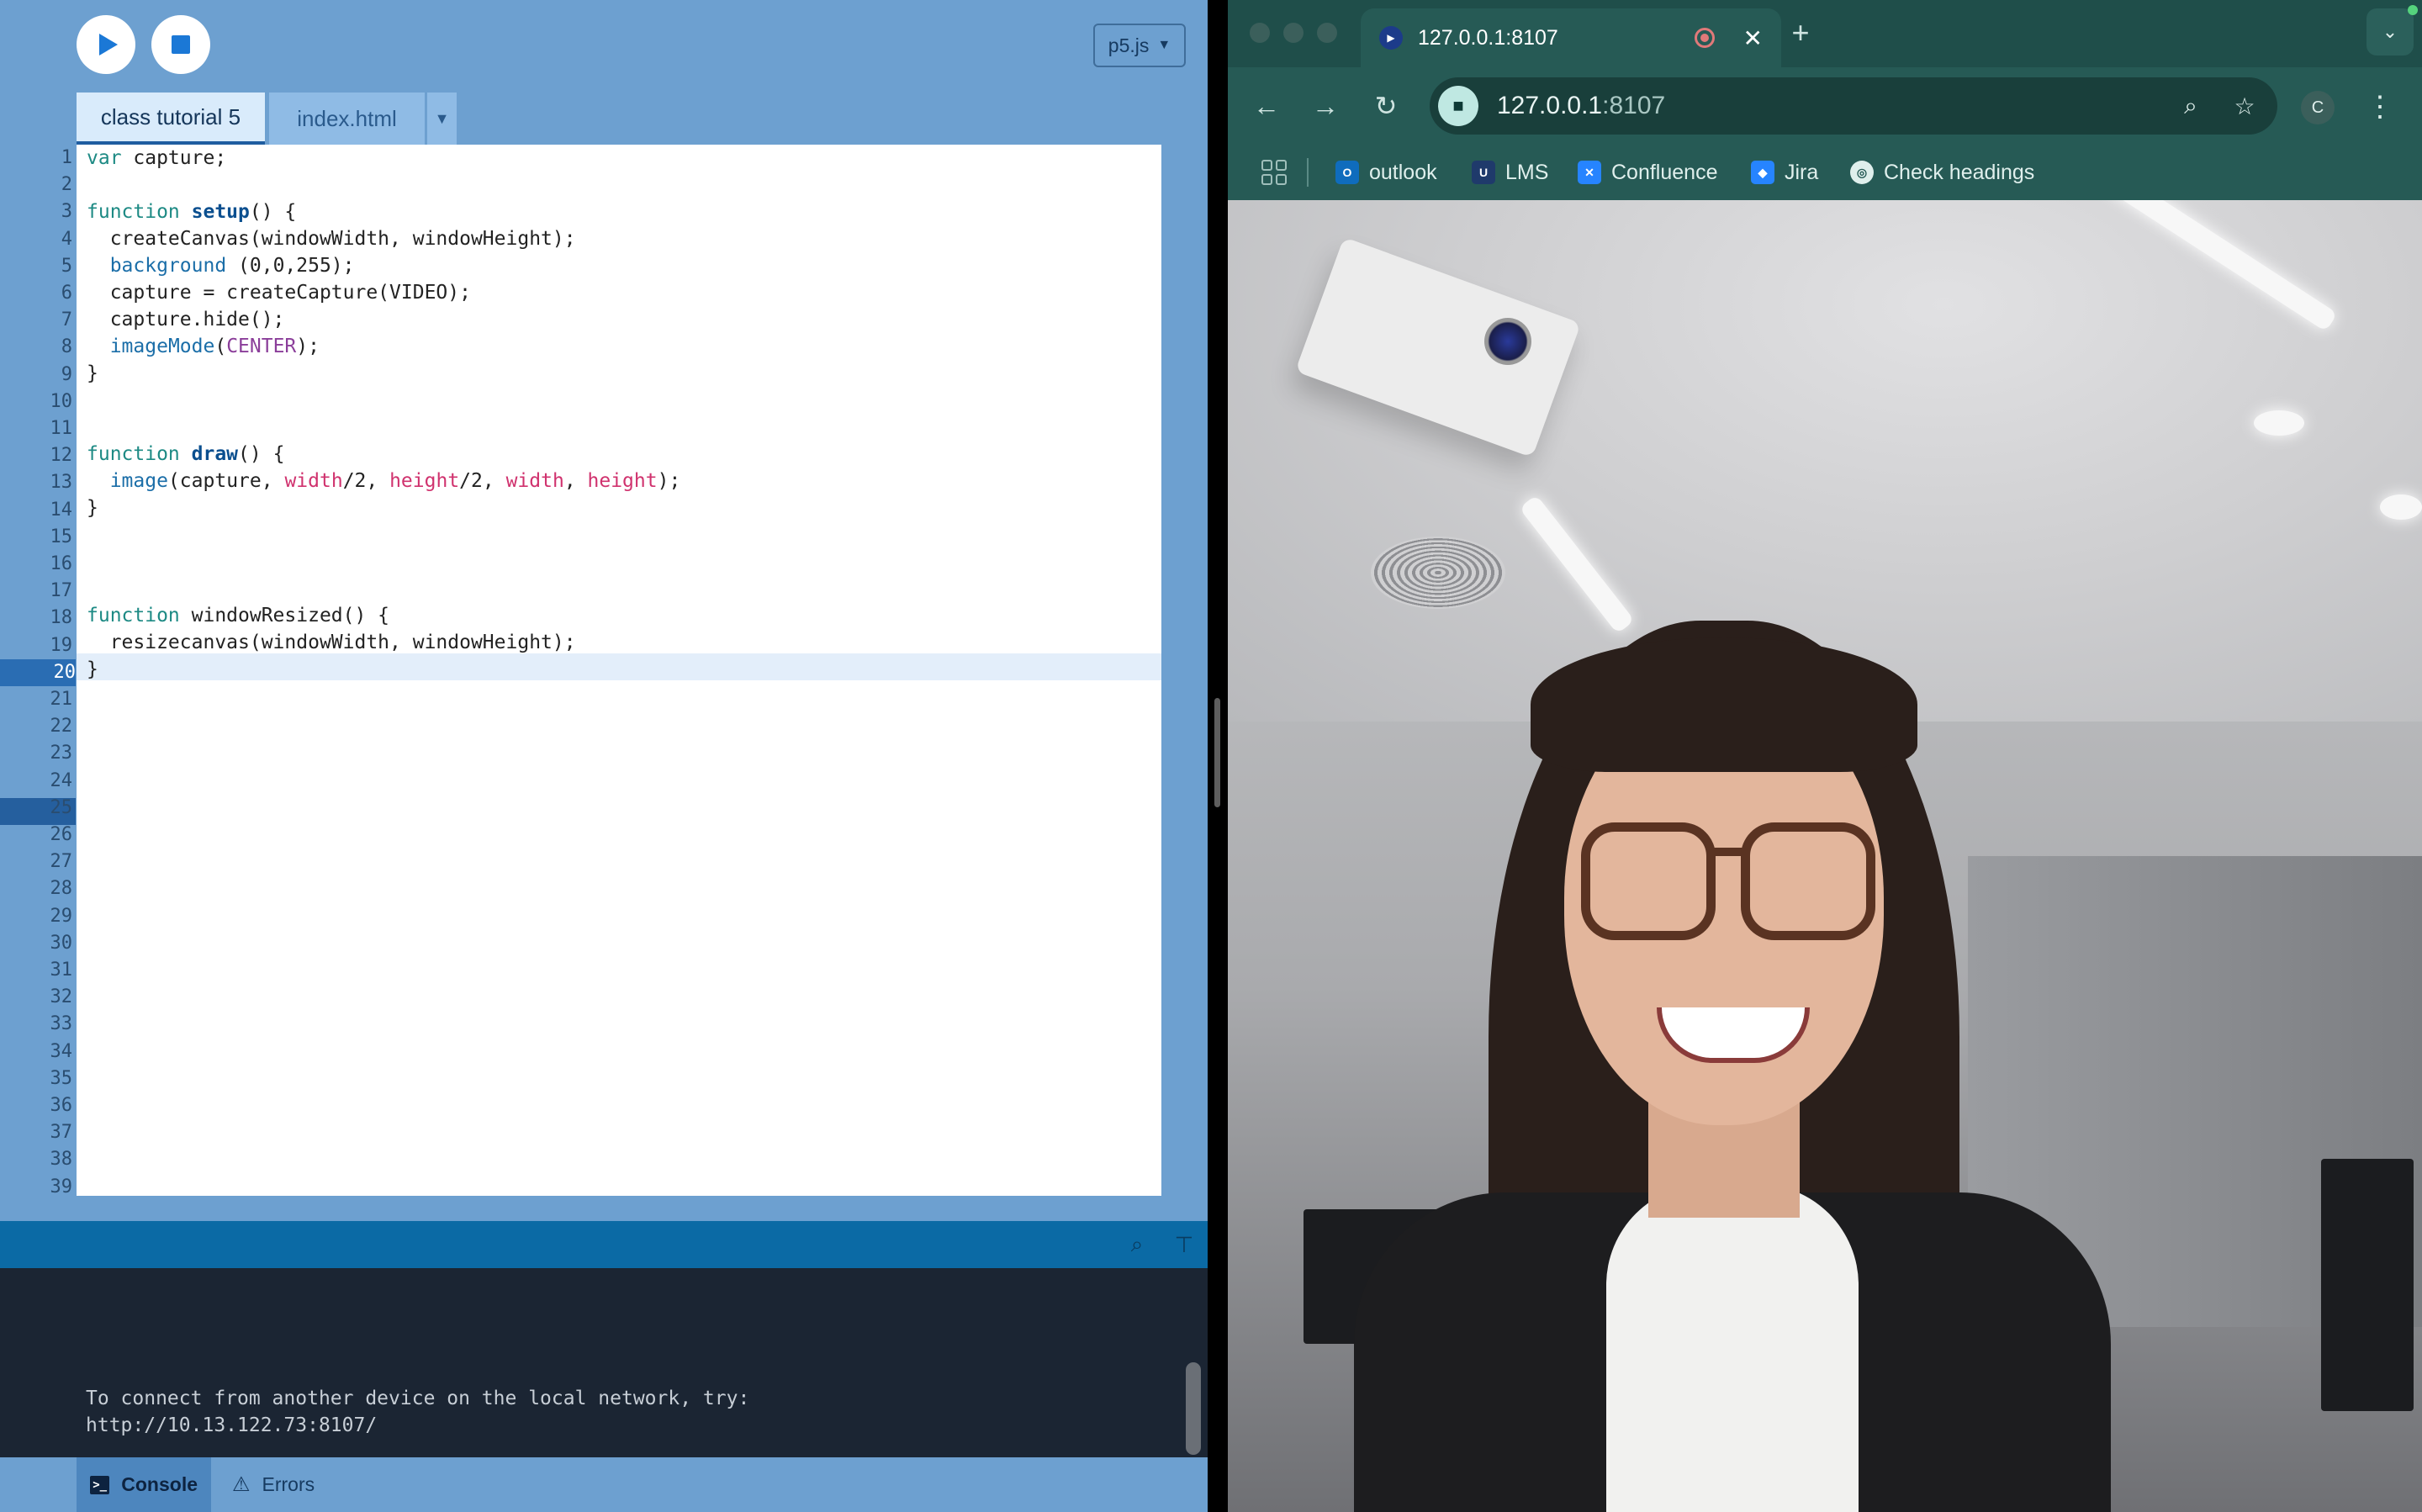 This screenshot has height=1512, width=2422. I want to click on console-header: ⌕ ⊤, so click(604, 1244).